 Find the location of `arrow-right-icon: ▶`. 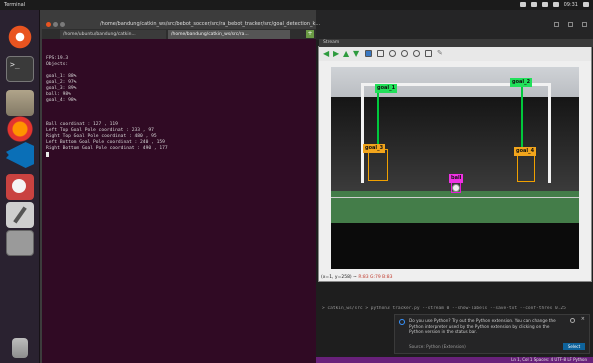

arrow-right-icon: ▶ is located at coordinates (336, 54).